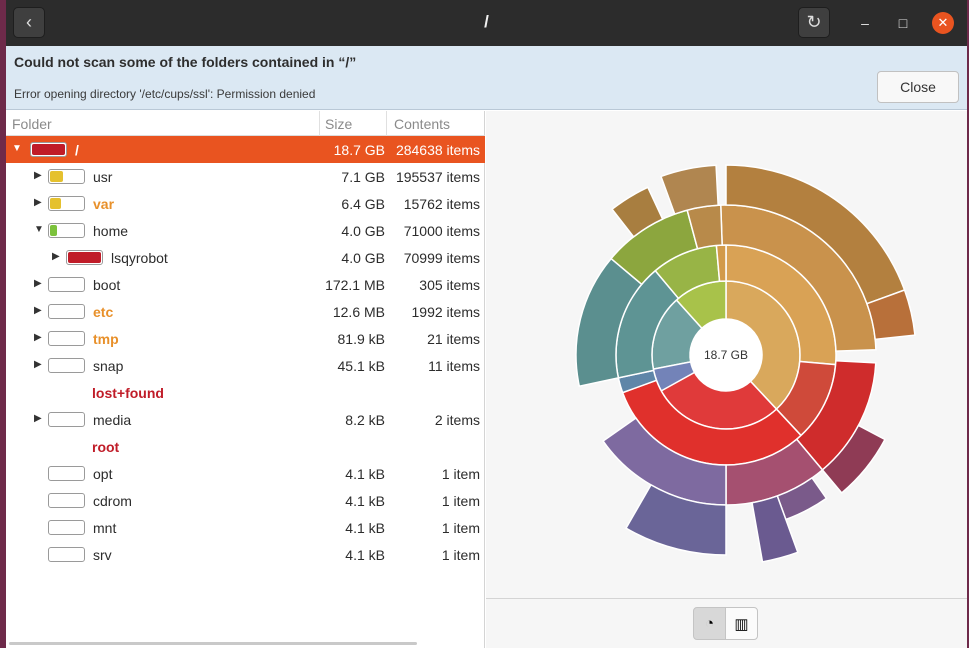  I want to click on folder-row: opt 4.1 kB 1 item, so click(245, 473).